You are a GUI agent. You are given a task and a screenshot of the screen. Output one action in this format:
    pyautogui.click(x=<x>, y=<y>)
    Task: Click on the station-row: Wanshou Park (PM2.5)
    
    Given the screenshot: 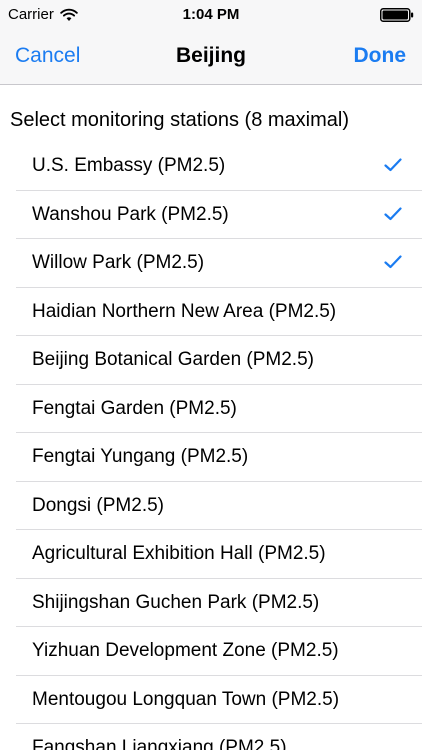 What is the action you would take?
    pyautogui.click(x=219, y=215)
    